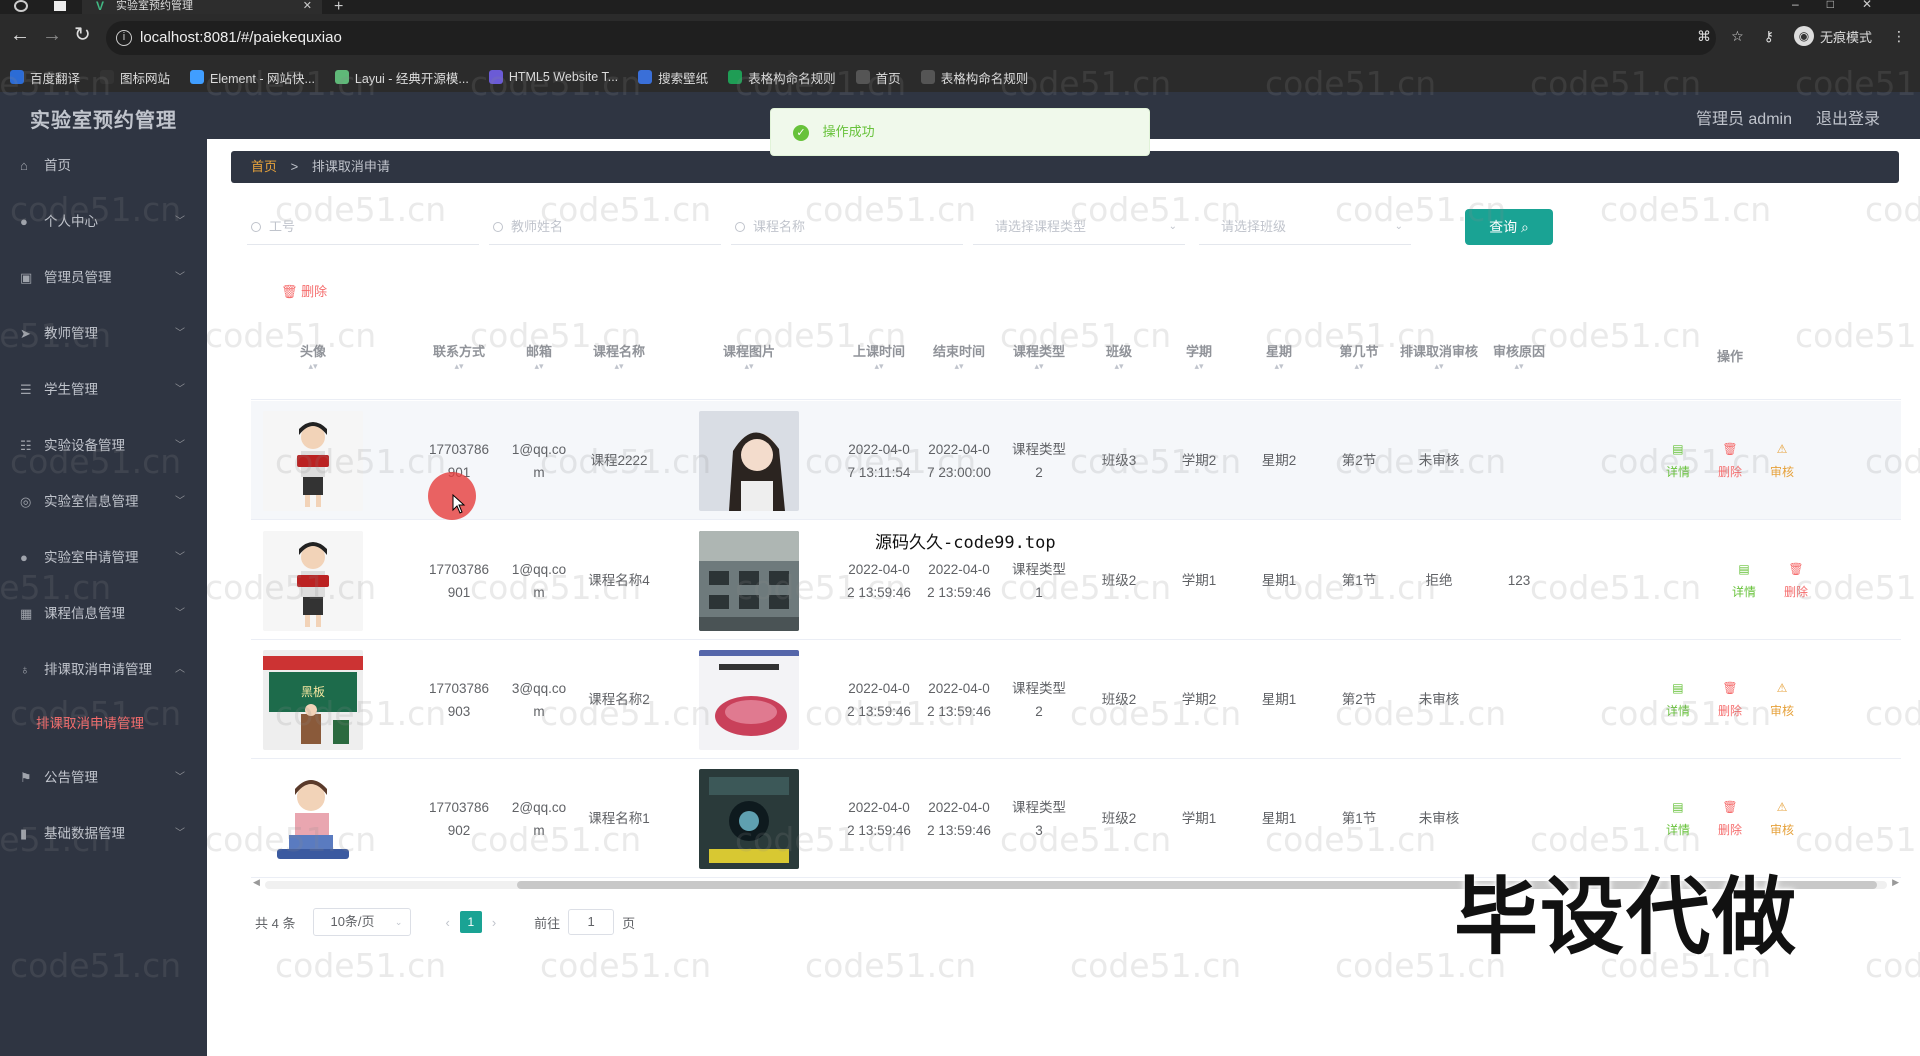  I want to click on browser-menu-icon, so click(21, 6).